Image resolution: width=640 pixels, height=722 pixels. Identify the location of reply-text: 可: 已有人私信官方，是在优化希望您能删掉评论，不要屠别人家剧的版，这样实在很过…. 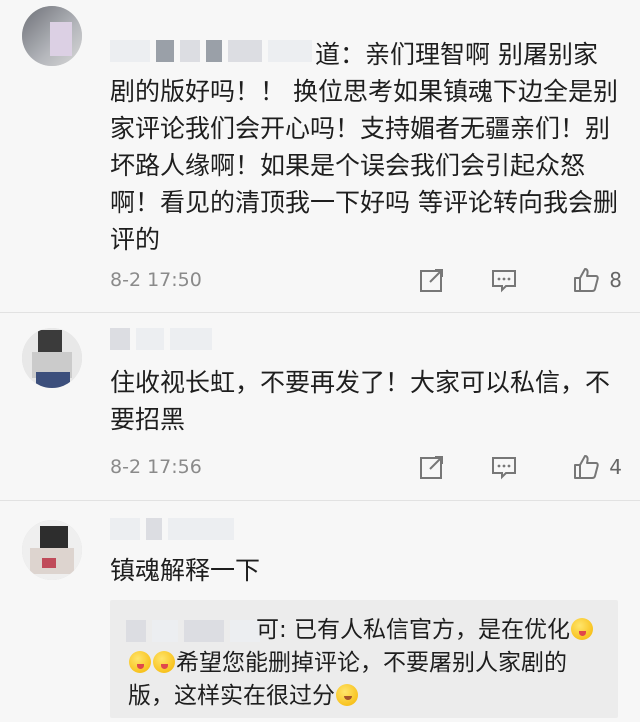
(368, 663).